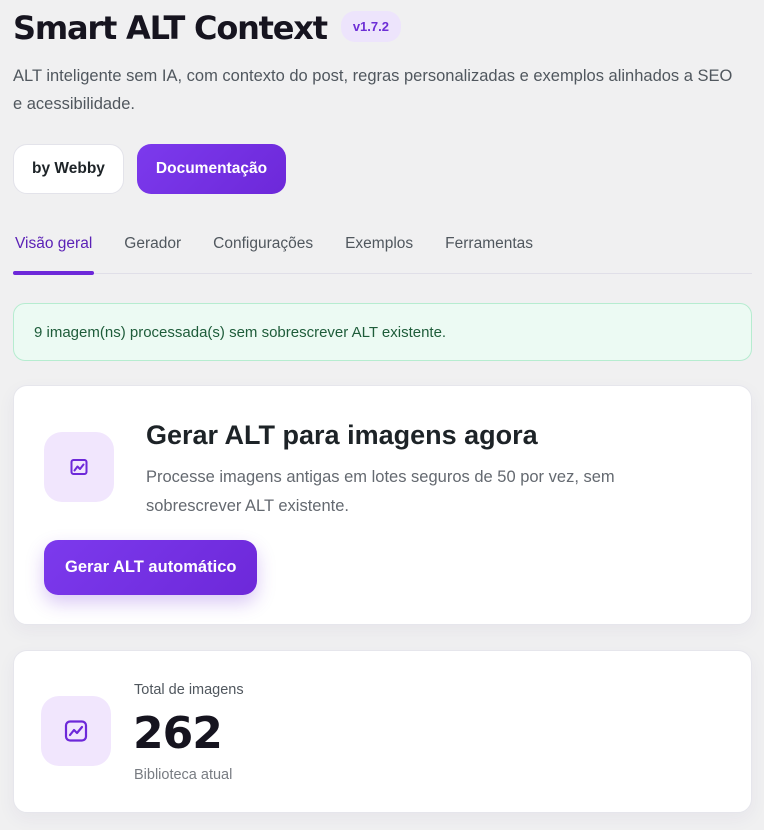 The width and height of the screenshot is (764, 830). I want to click on by-webby-button: by Webby, so click(68, 169).